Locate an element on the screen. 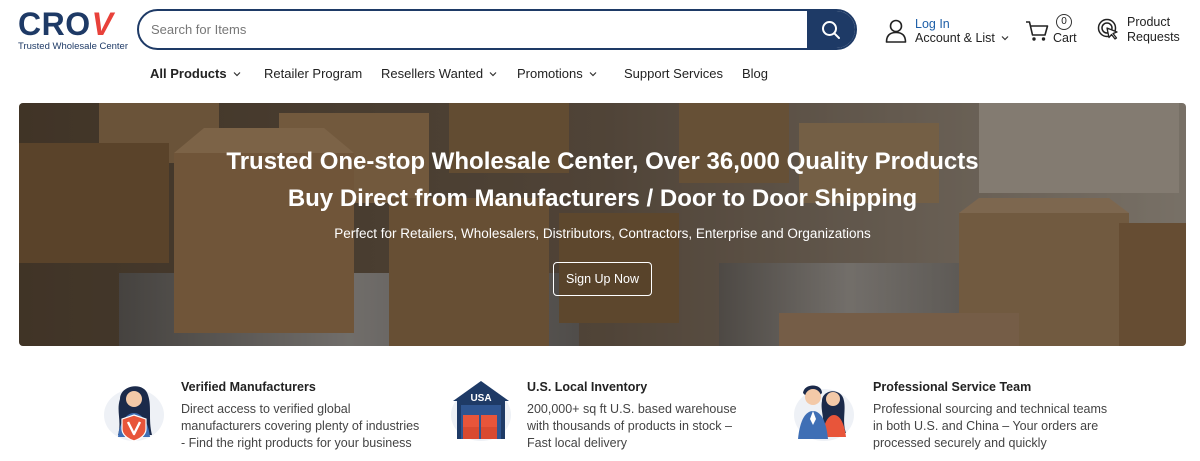 The width and height of the screenshot is (1200, 461). account-menu: Log In Account & List is located at coordinates (947, 31).